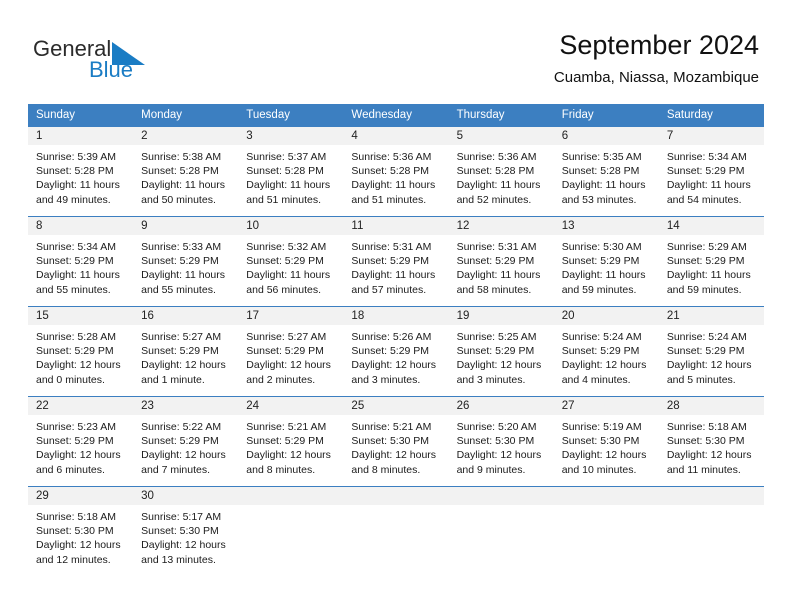  I want to click on day-number: 6, so click(606, 136).